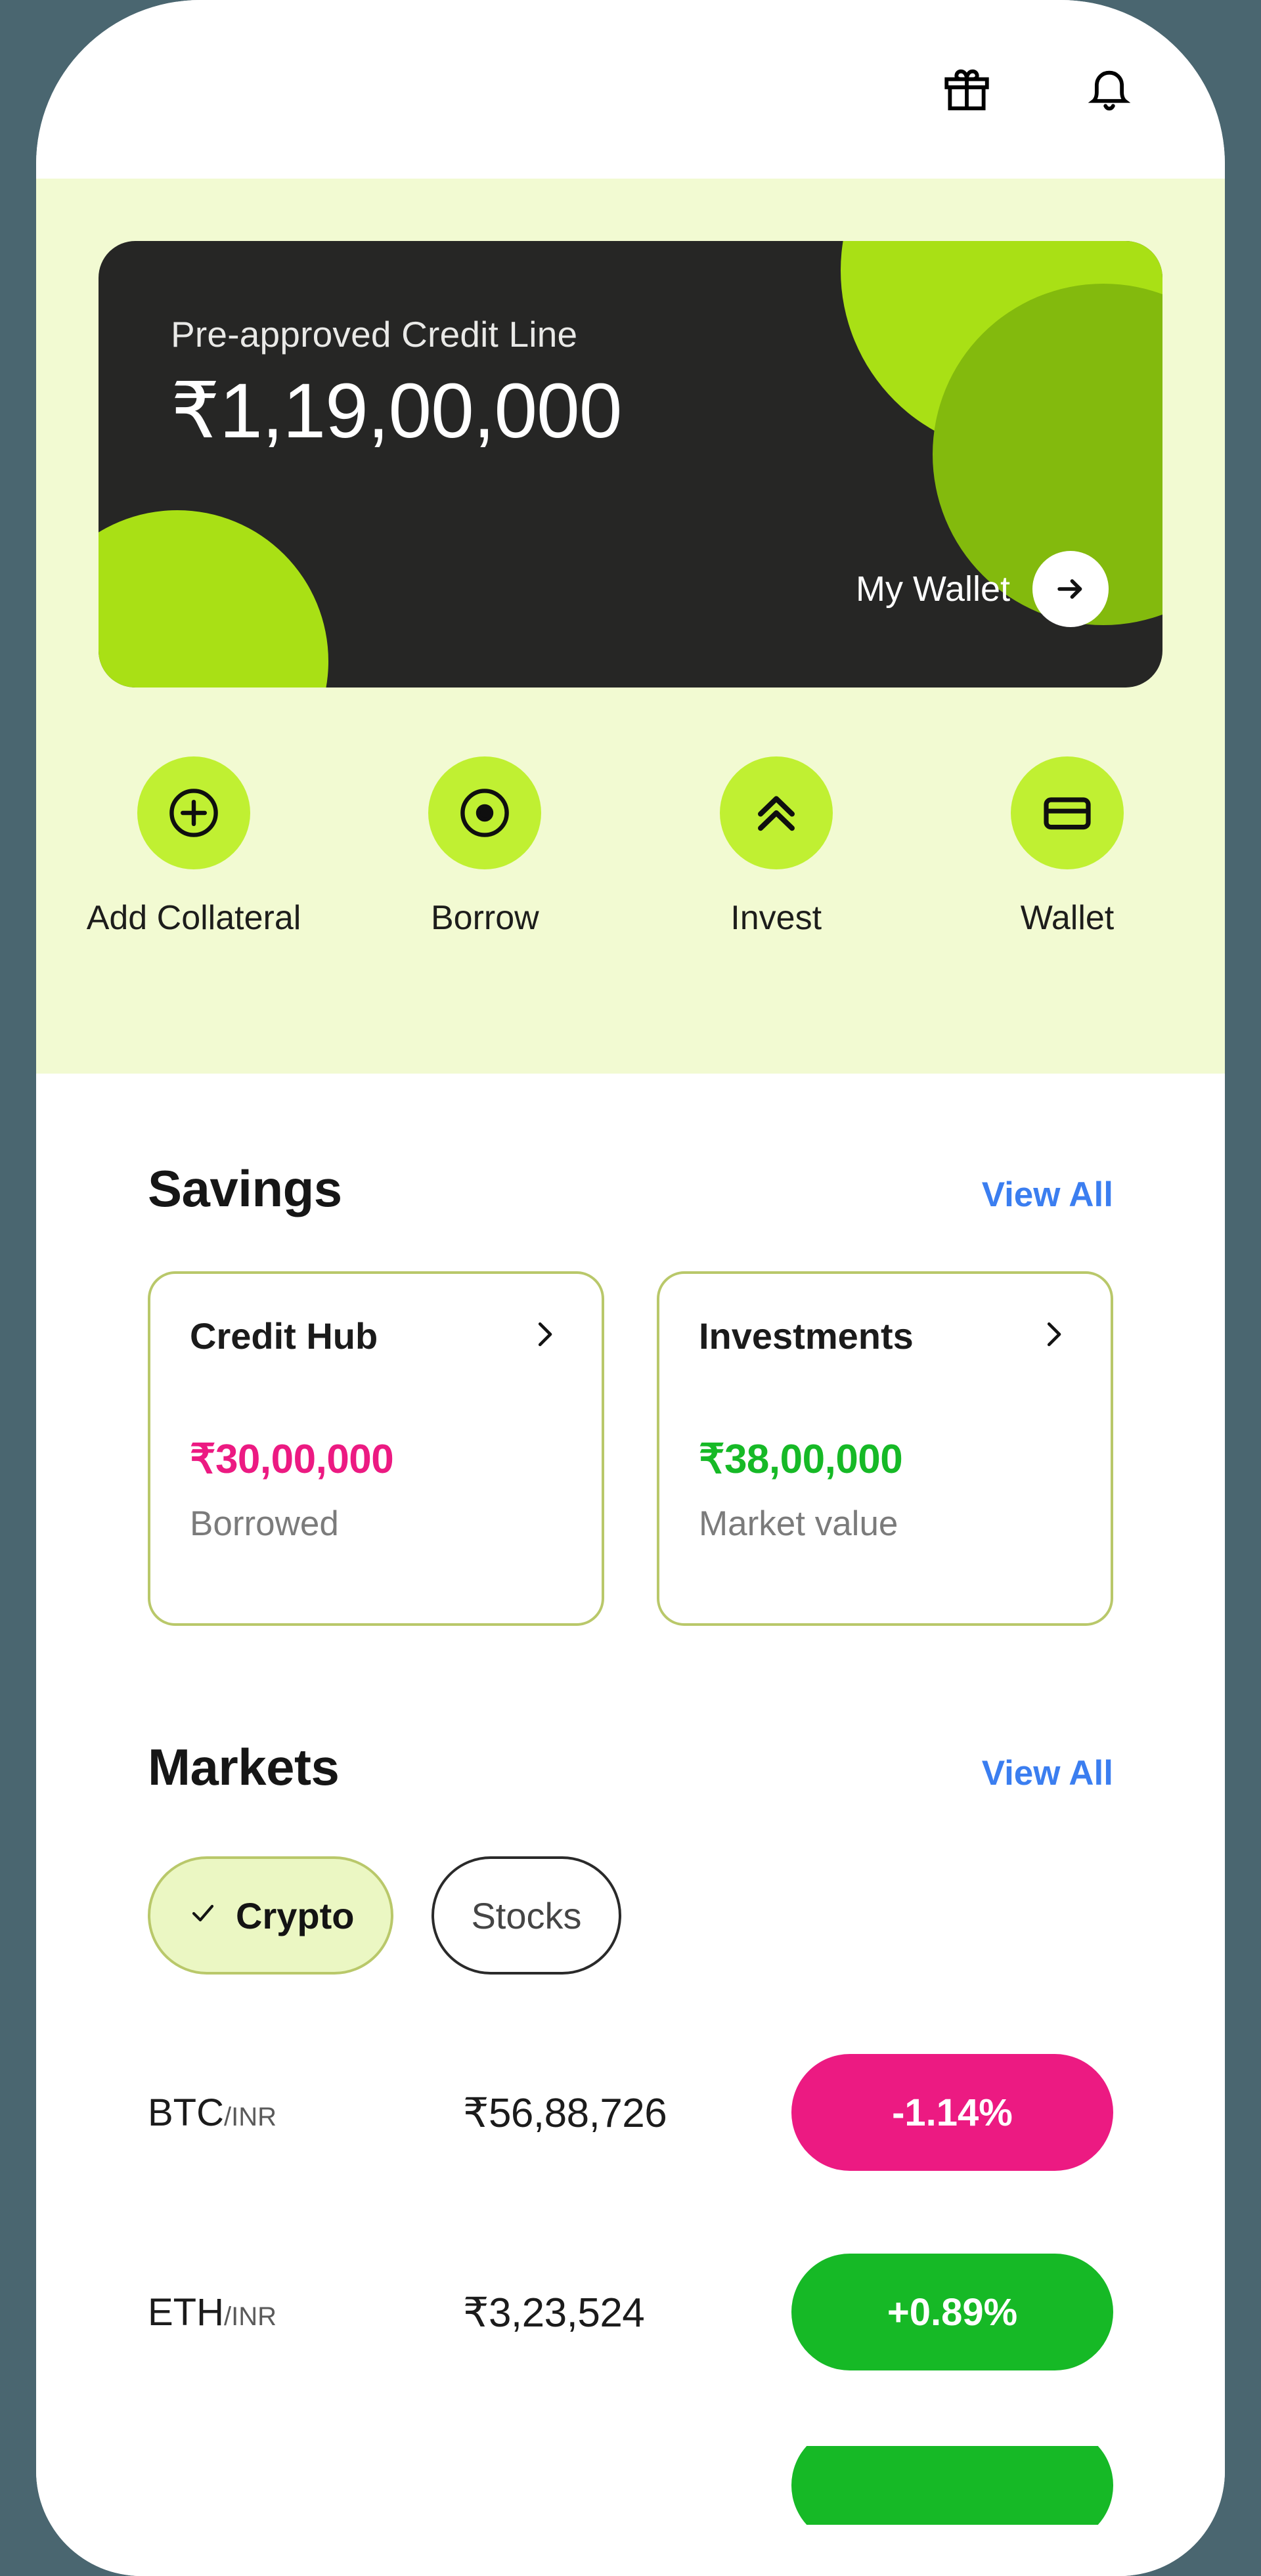 This screenshot has width=1261, height=2576. I want to click on market-base: ETH, so click(186, 2312).